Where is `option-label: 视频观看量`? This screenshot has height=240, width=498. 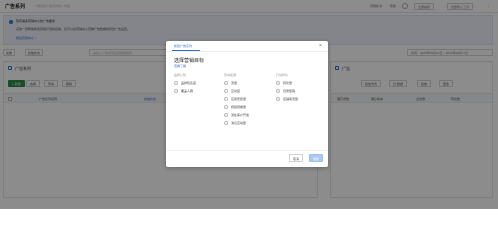
option-label: 视频观看量 is located at coordinates (239, 107).